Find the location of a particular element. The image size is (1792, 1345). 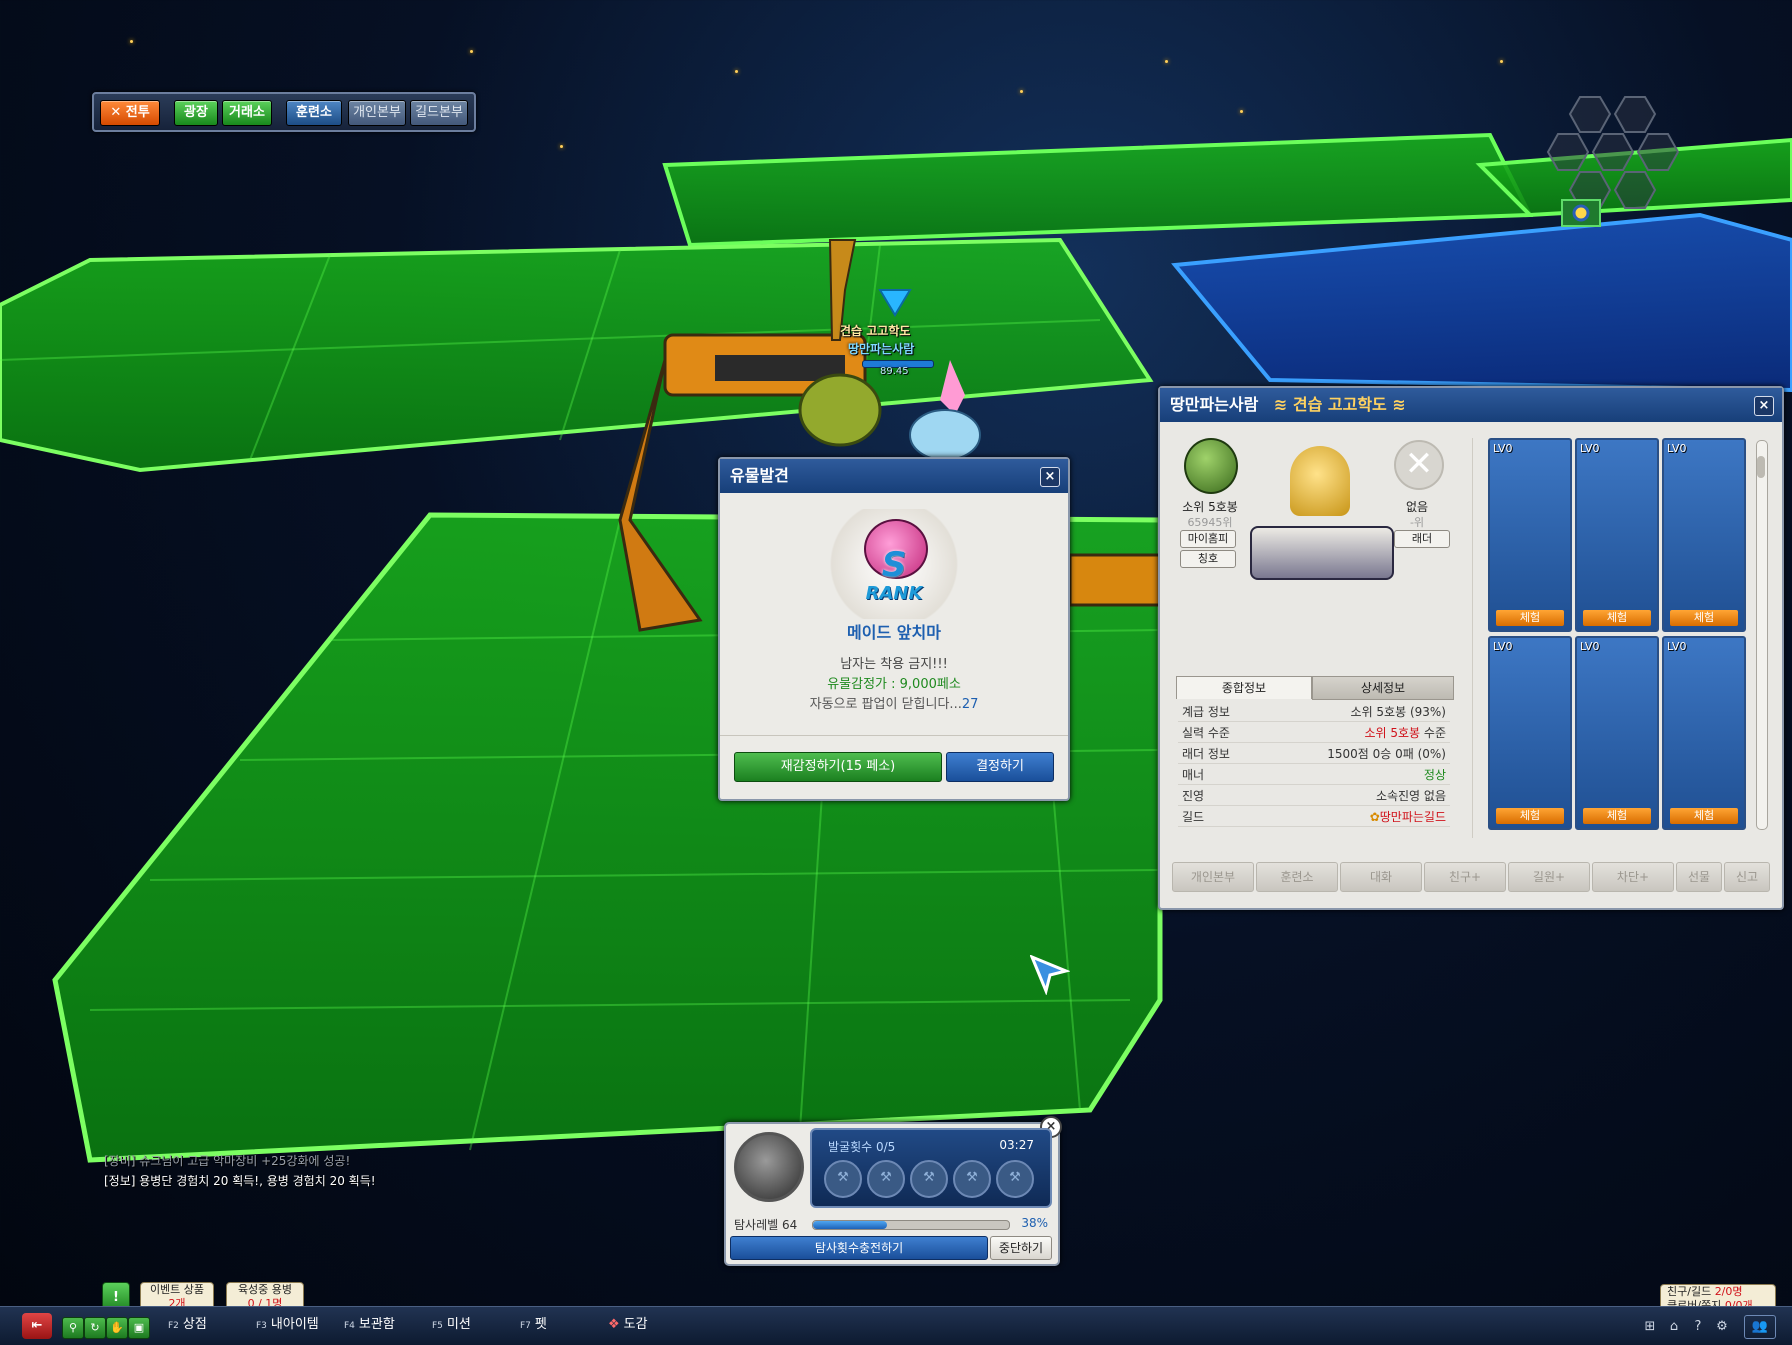

recharge-button: 탐사횟수충전하기 is located at coordinates (859, 1248).